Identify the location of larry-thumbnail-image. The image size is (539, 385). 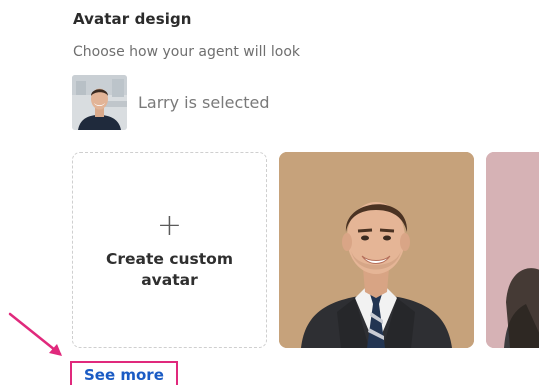
(99, 102).